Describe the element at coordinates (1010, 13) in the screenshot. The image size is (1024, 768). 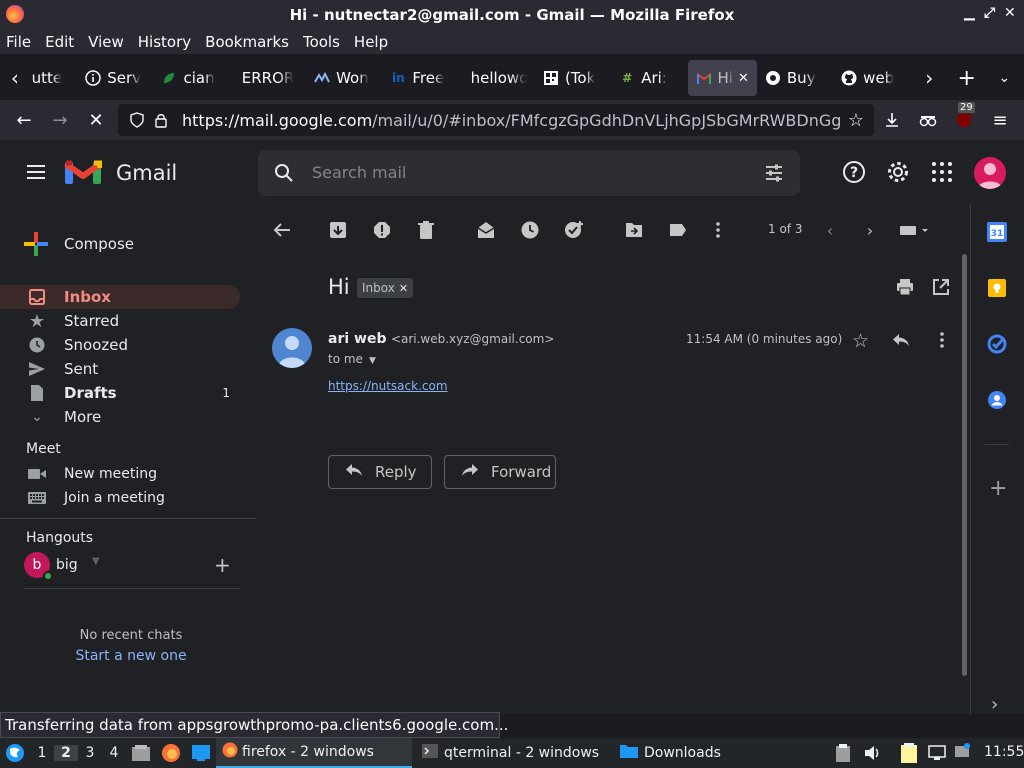
I see `close-window-icon: ✕` at that location.